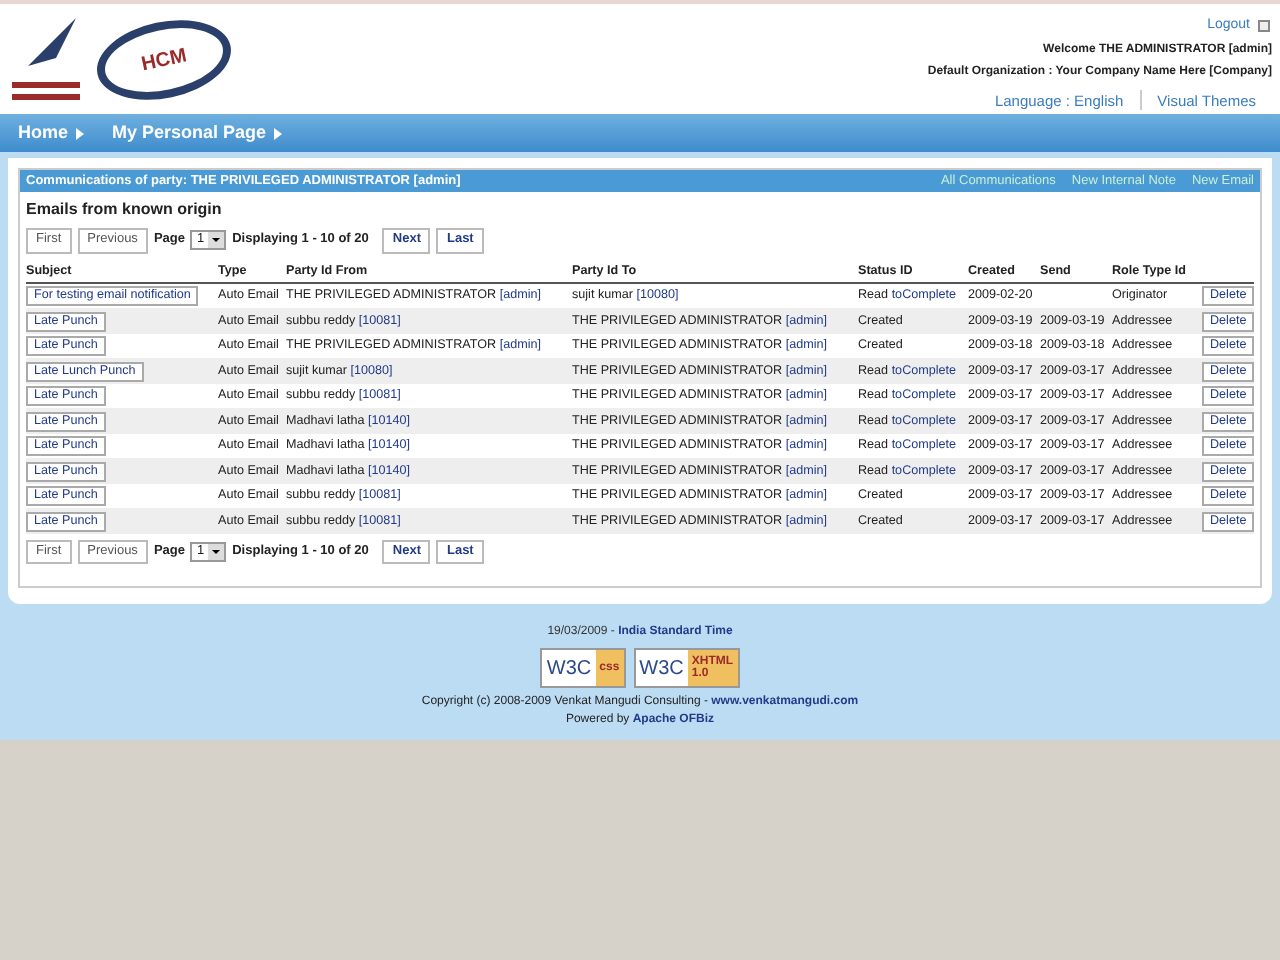 The image size is (1280, 960). Describe the element at coordinates (1264, 26) in the screenshot. I see `minimize-icon` at that location.